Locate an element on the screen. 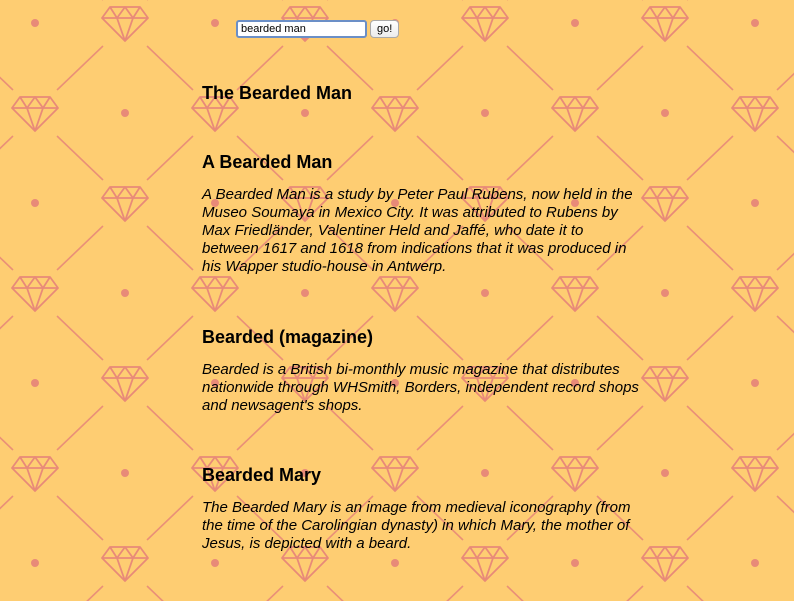 This screenshot has width=794, height=601. result-title: Bearded (magazine) is located at coordinates (288, 337).